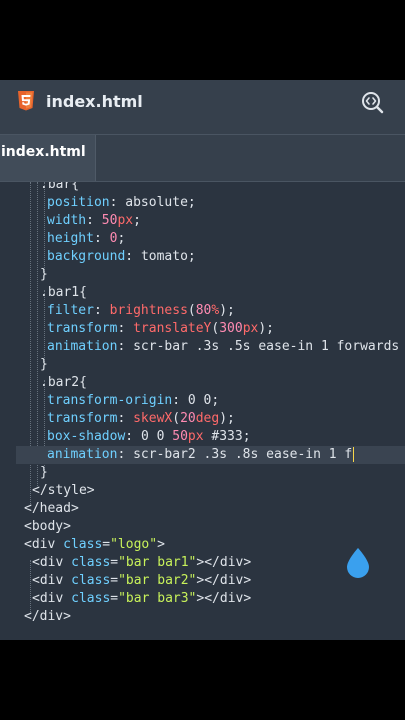 The image size is (405, 720). What do you see at coordinates (43, 152) in the screenshot?
I see `tab-label: index.html` at bounding box center [43, 152].